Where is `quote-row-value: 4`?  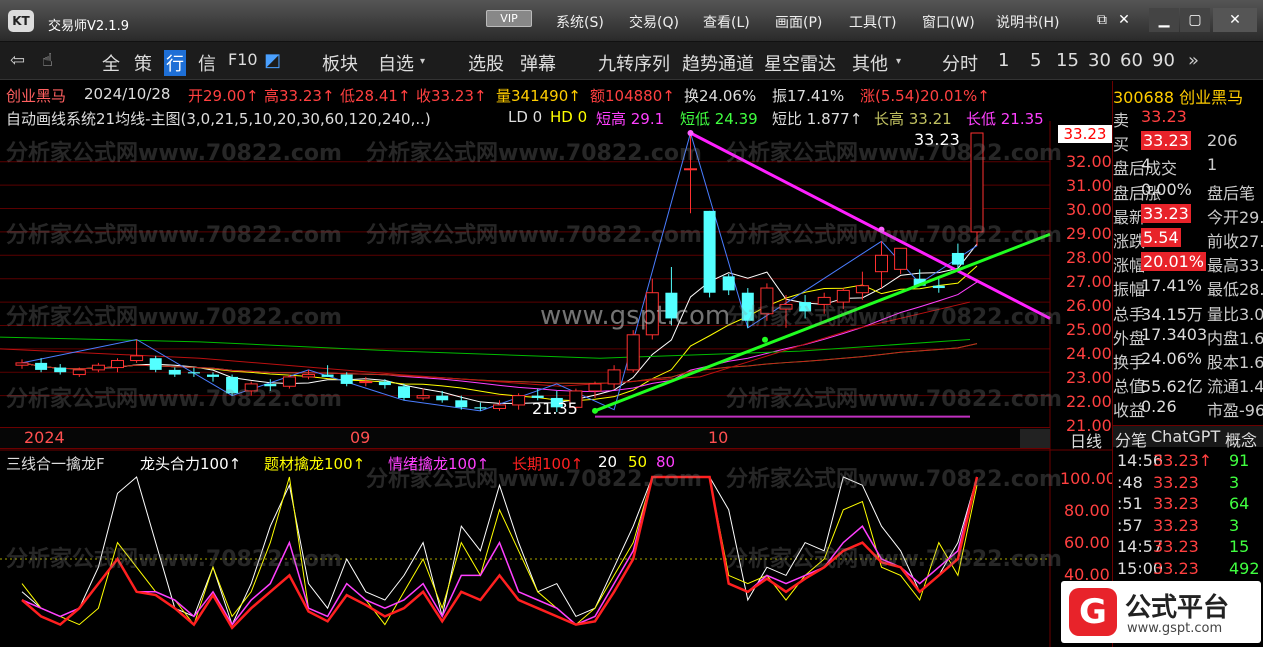 quote-row-value: 4 is located at coordinates (1146, 165).